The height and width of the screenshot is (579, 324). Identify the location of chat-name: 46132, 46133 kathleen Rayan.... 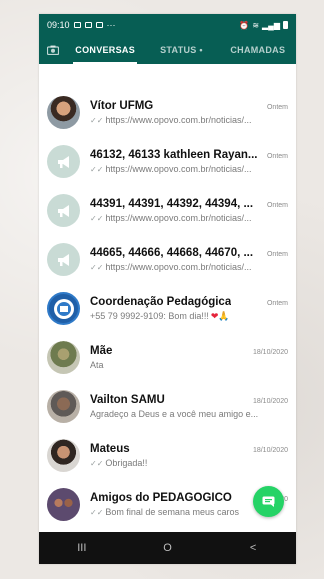
(174, 155).